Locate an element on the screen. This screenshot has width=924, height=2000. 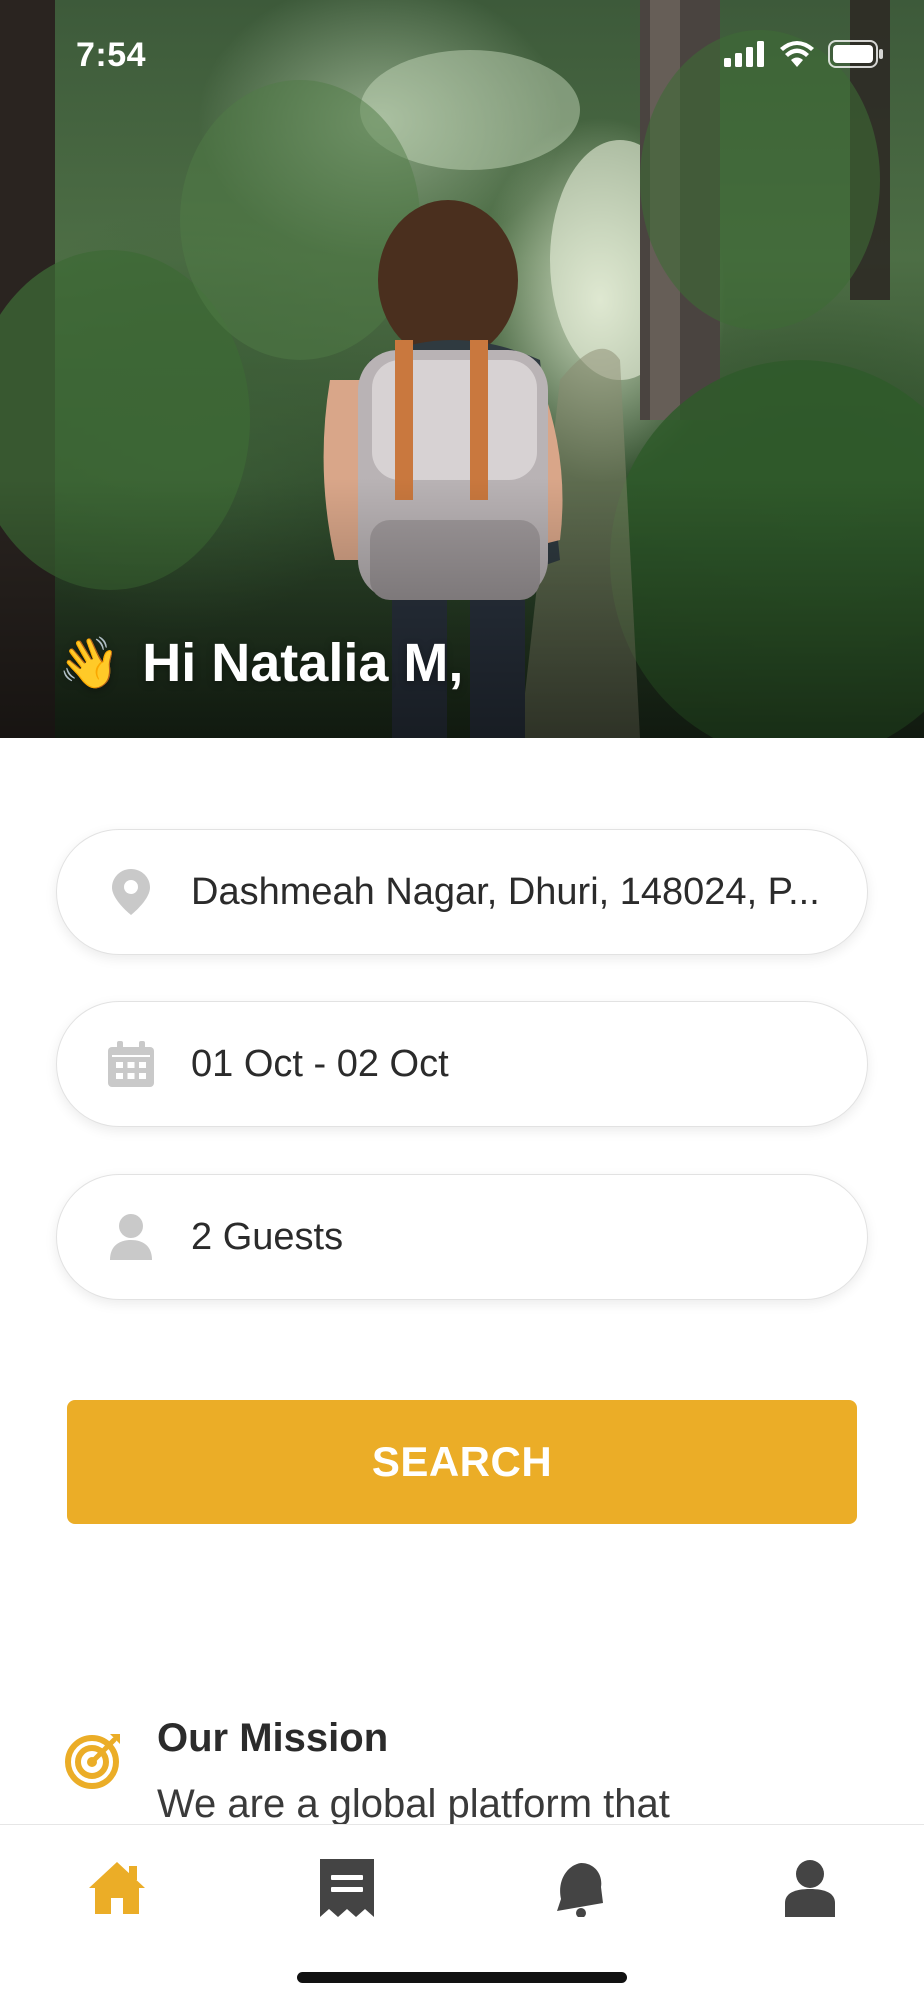
greeting-text: Hi Natalia M, is located at coordinates (303, 663).